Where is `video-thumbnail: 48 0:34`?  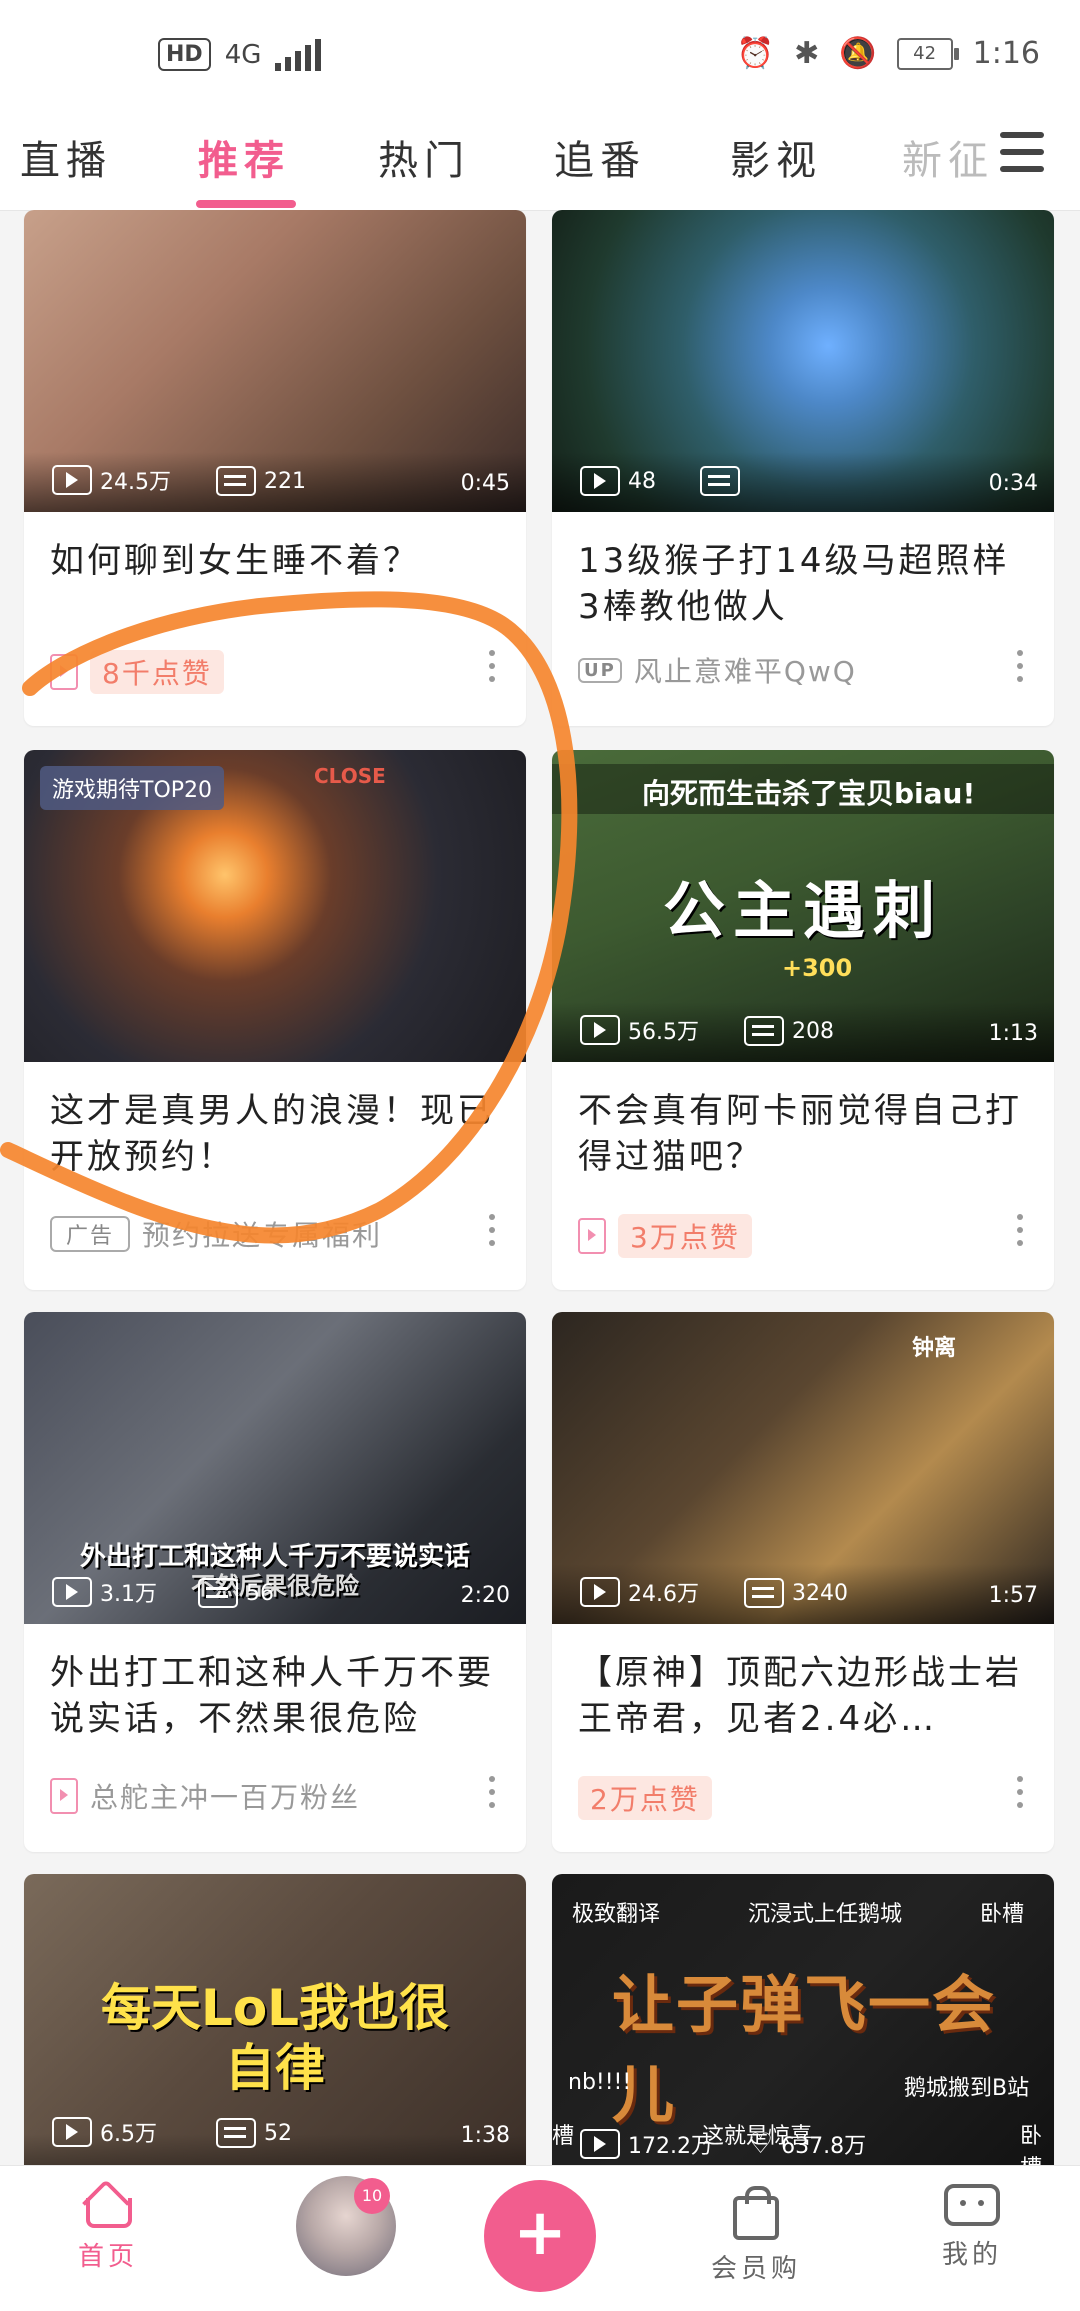 video-thumbnail: 48 0:34 is located at coordinates (803, 361).